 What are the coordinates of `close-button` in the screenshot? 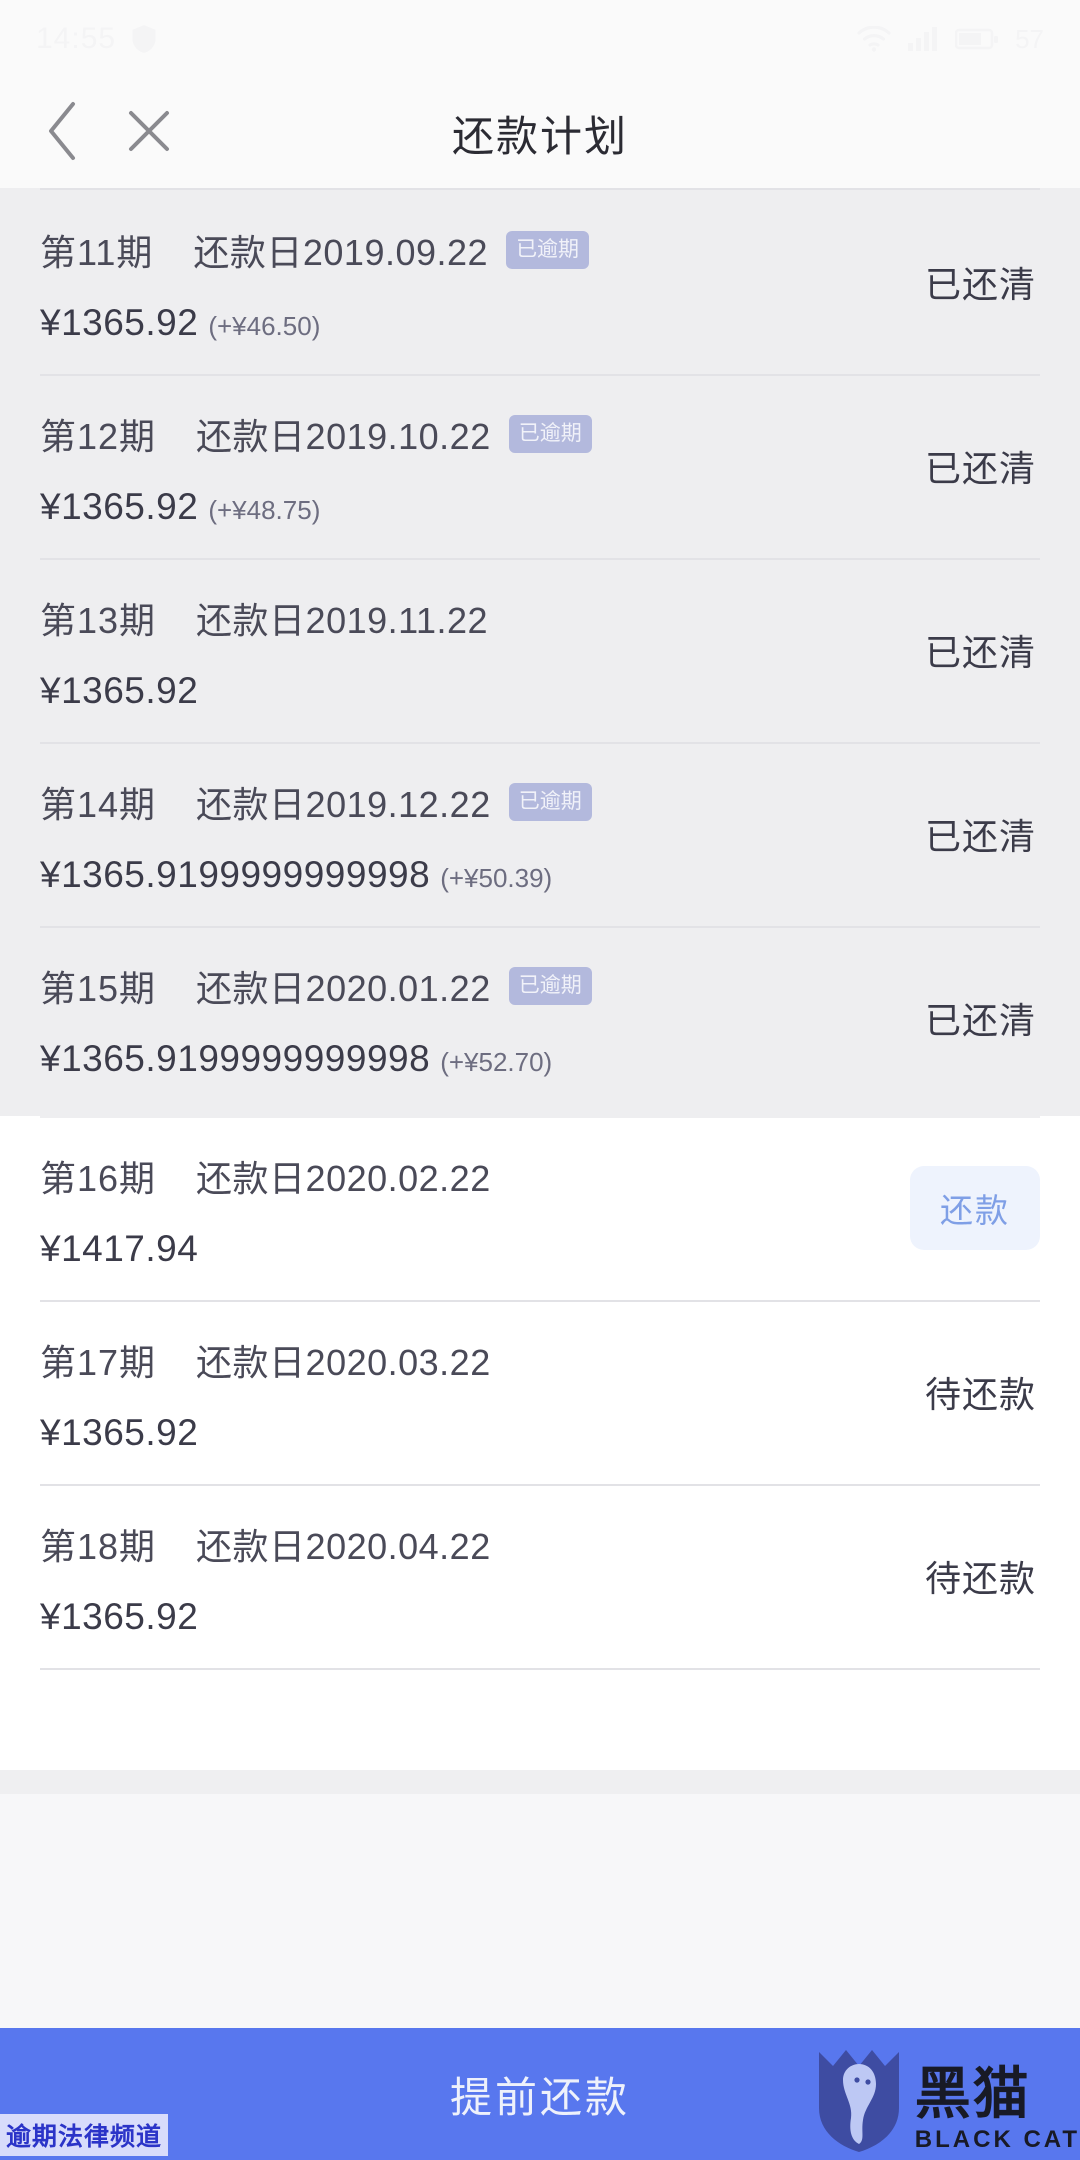 It's located at (149, 133).